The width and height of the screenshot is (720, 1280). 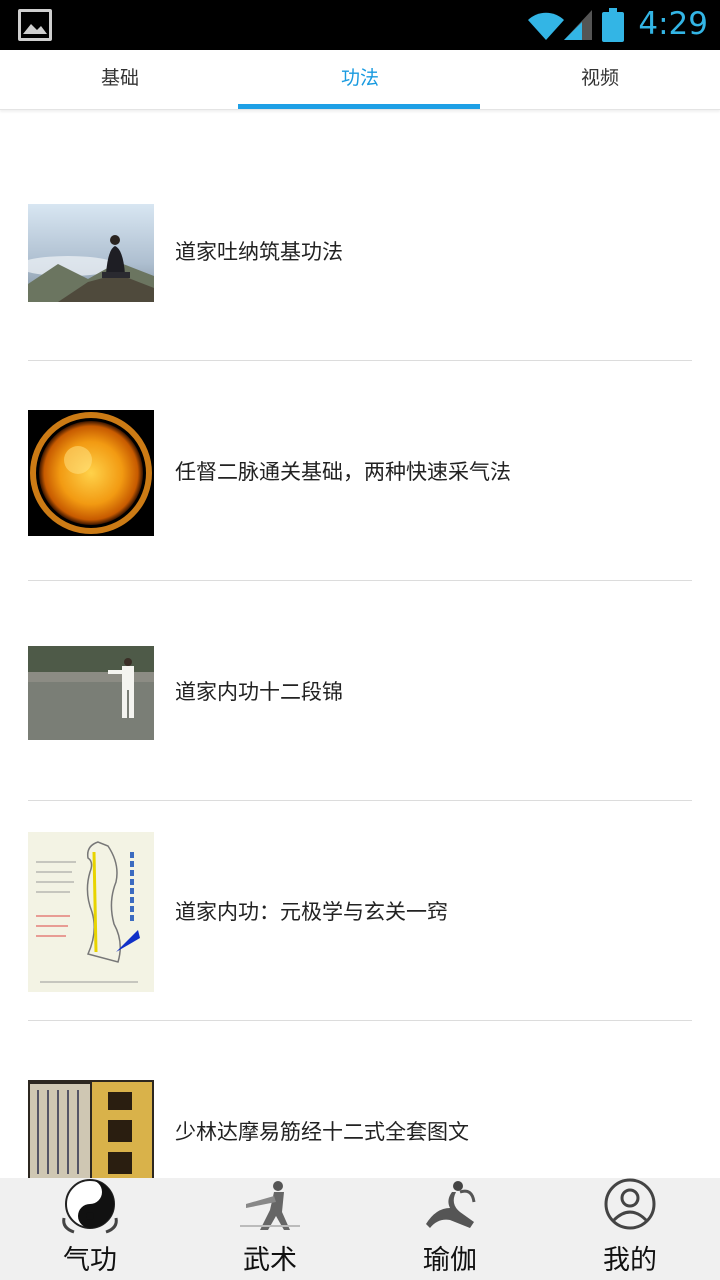 What do you see at coordinates (270, 1205) in the screenshot?
I see `martial-arts-icon` at bounding box center [270, 1205].